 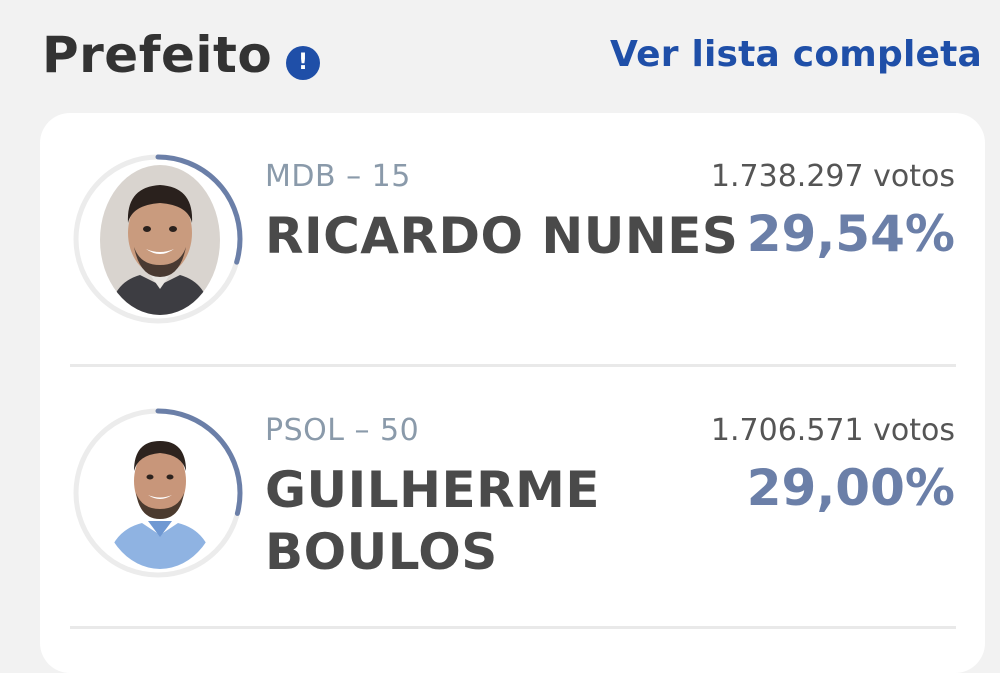 What do you see at coordinates (850, 488) in the screenshot?
I see `vote-percent: 29,00%` at bounding box center [850, 488].